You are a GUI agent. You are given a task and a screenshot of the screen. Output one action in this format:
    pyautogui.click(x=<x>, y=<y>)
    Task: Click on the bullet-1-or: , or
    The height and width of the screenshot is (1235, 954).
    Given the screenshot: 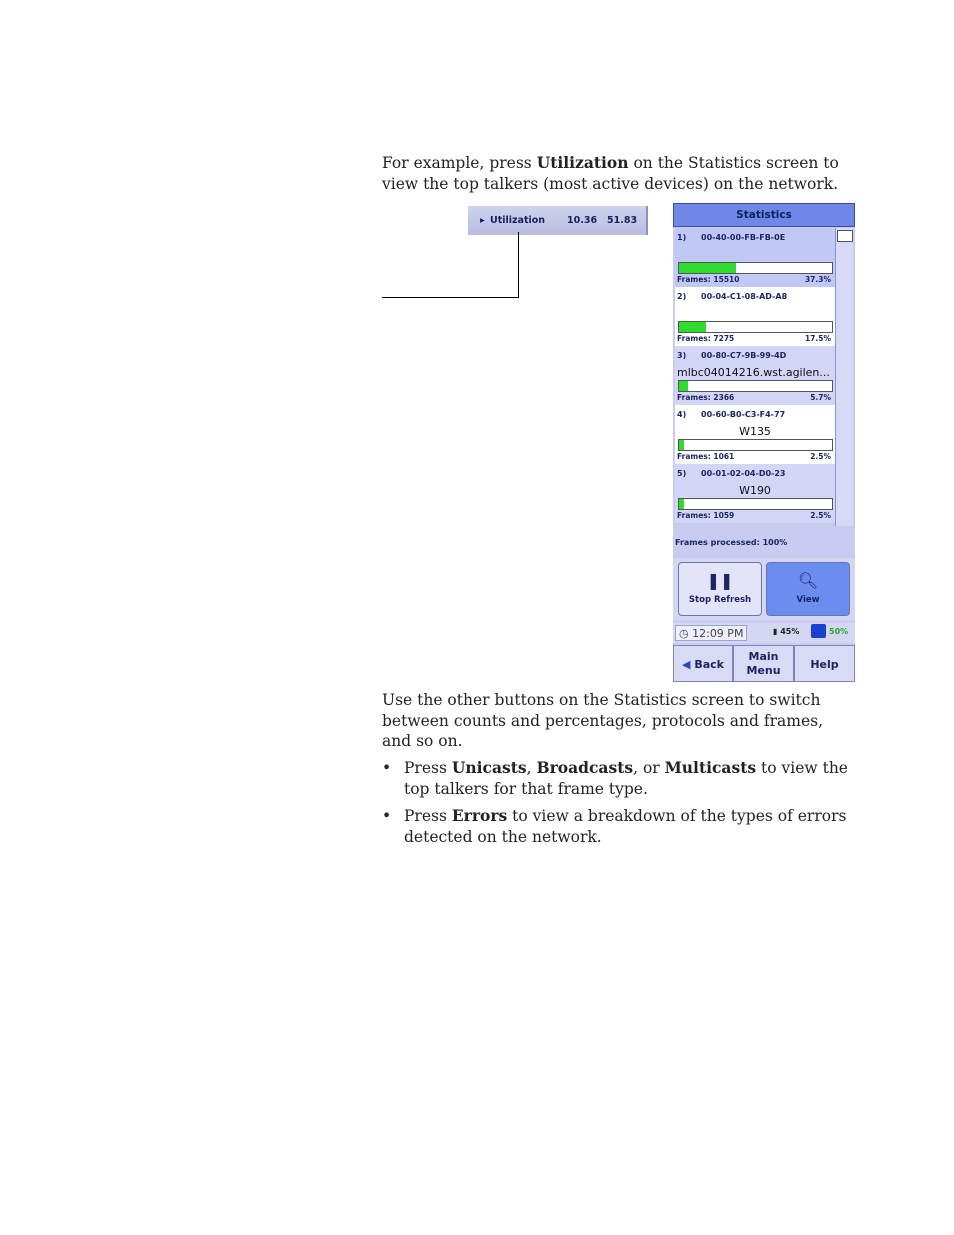 What is the action you would take?
    pyautogui.click(x=649, y=768)
    